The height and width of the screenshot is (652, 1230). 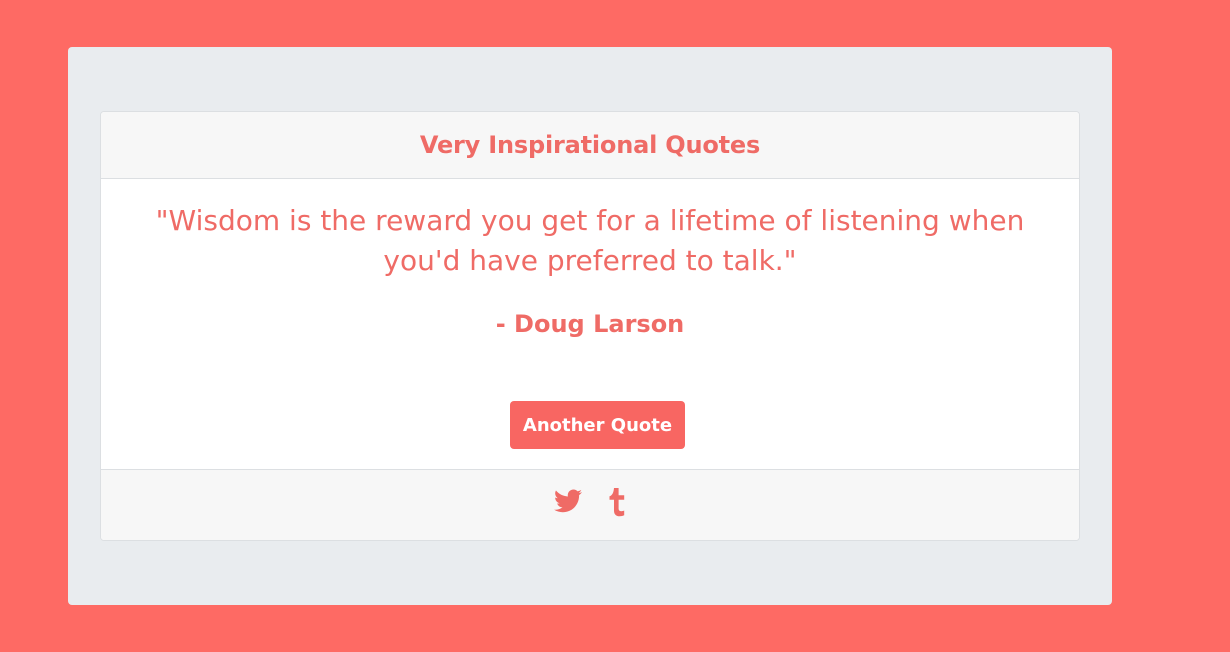 I want to click on tumblr-icon, so click(x=617, y=502).